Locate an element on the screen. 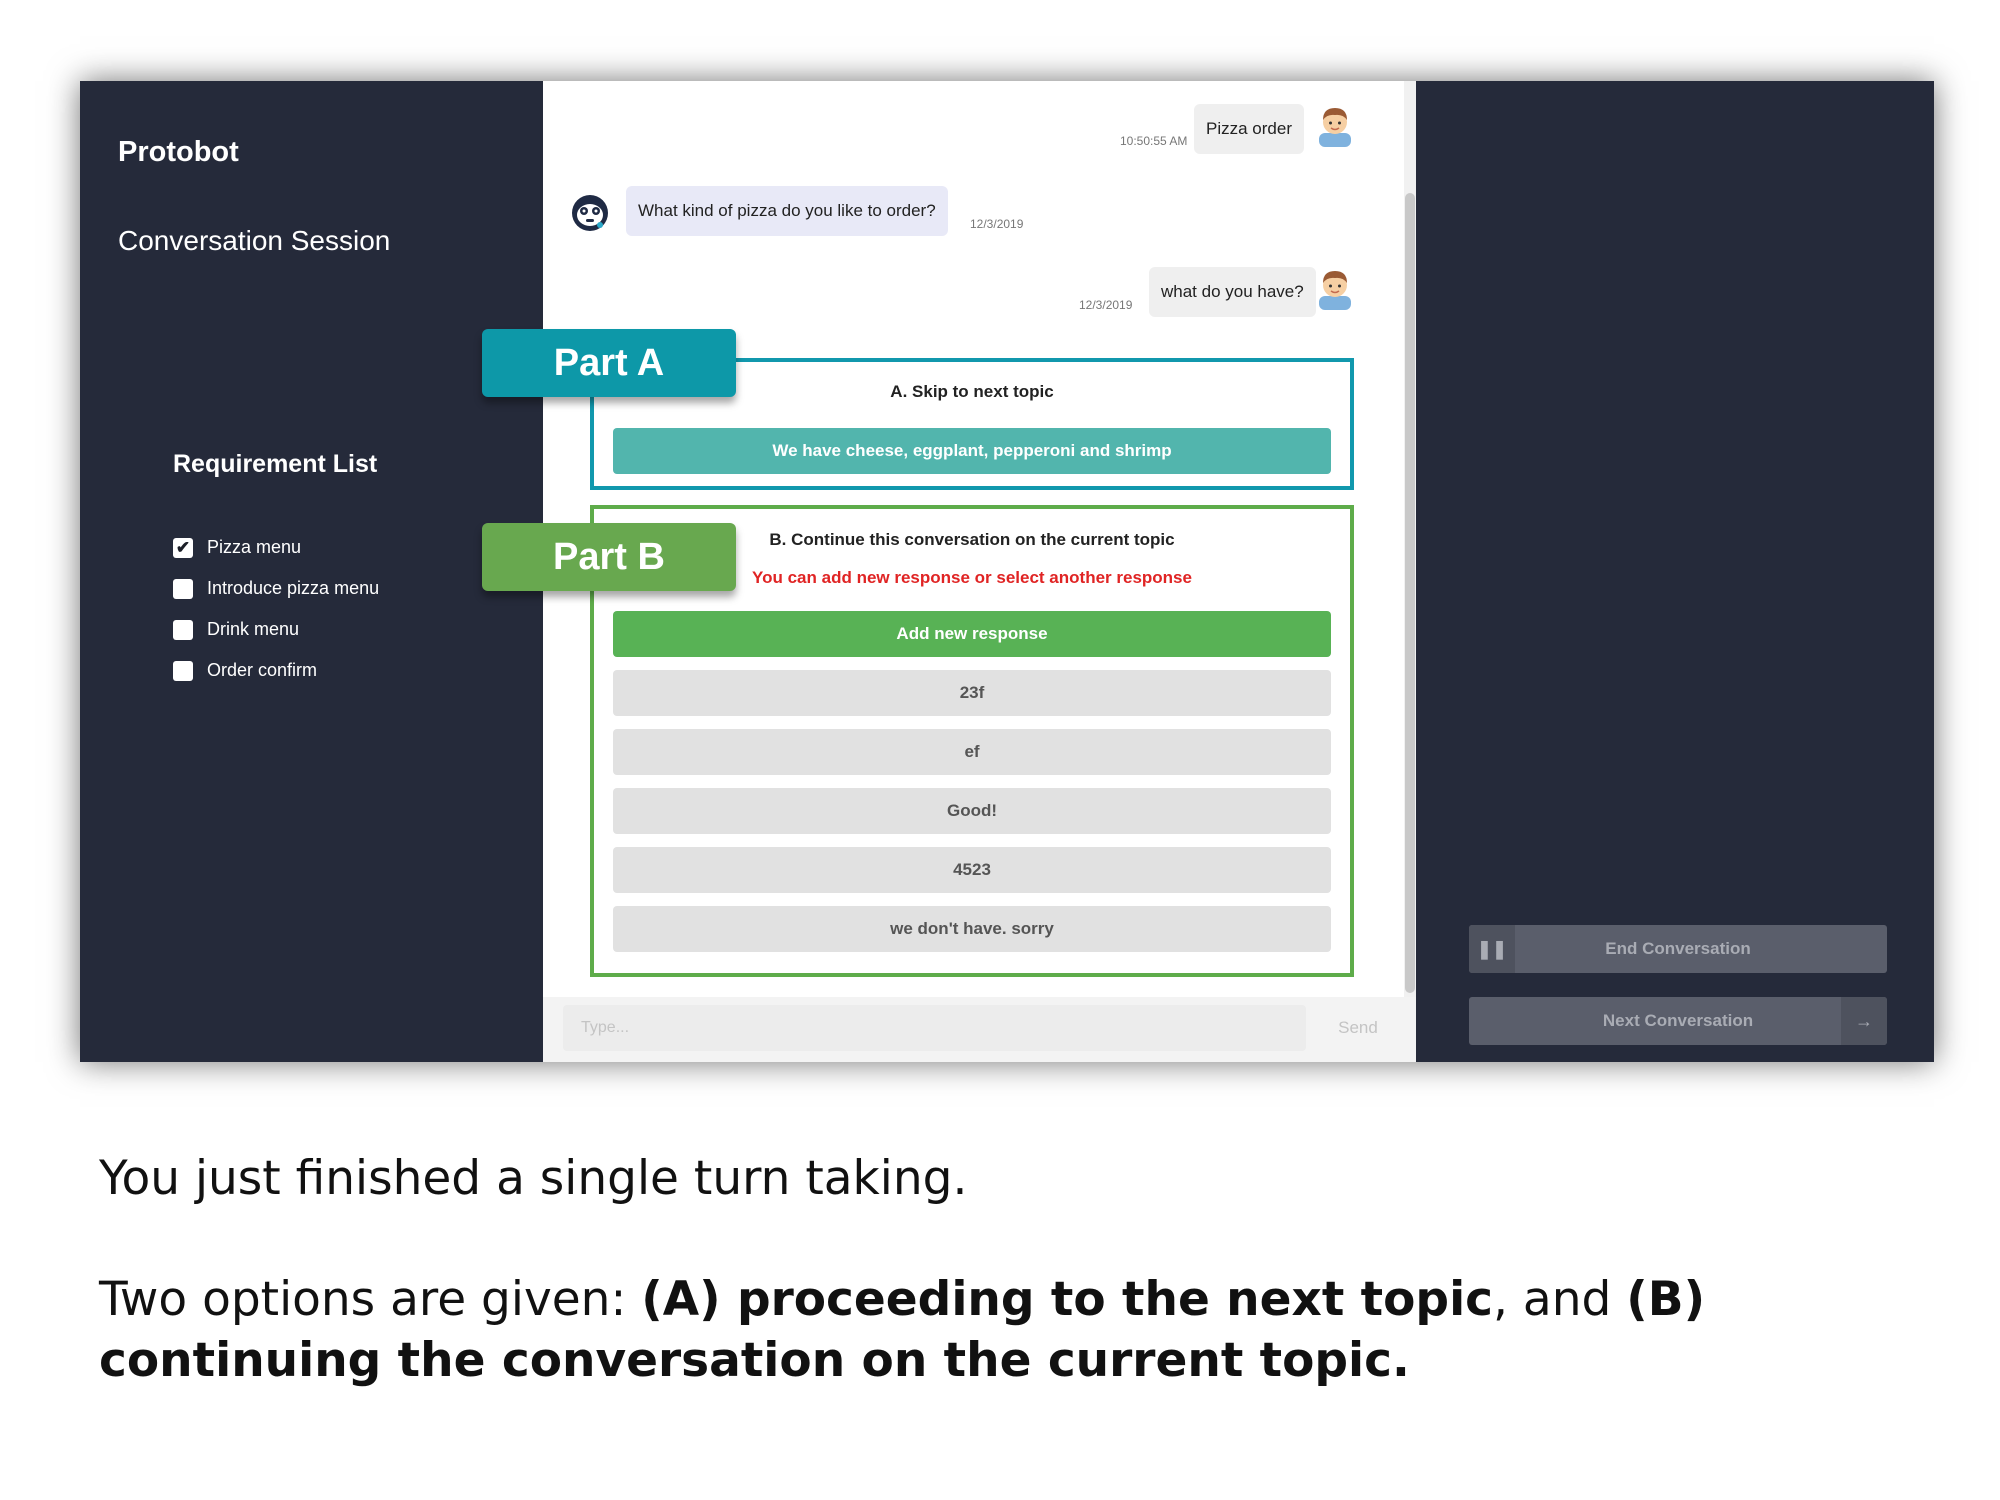 This screenshot has height=1500, width=2000. add-new-response-button: Add new response is located at coordinates (972, 634).